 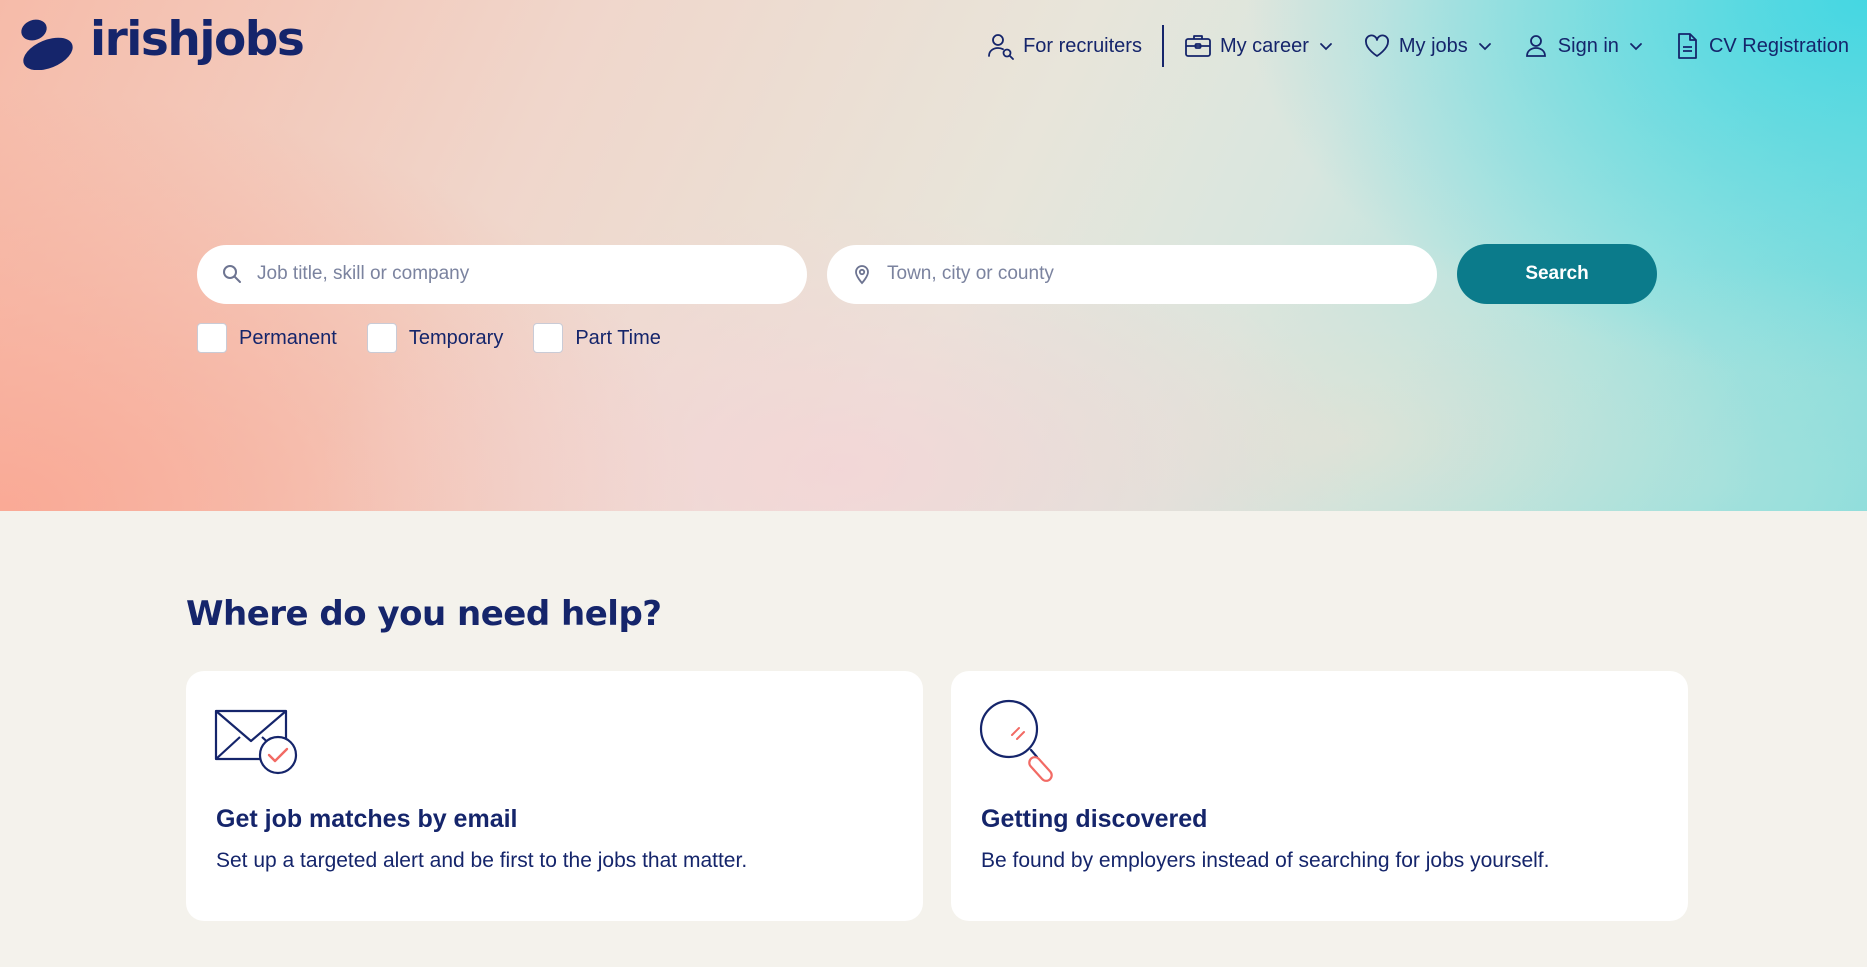 What do you see at coordinates (47, 44) in the screenshot?
I see `logo-mark-icon` at bounding box center [47, 44].